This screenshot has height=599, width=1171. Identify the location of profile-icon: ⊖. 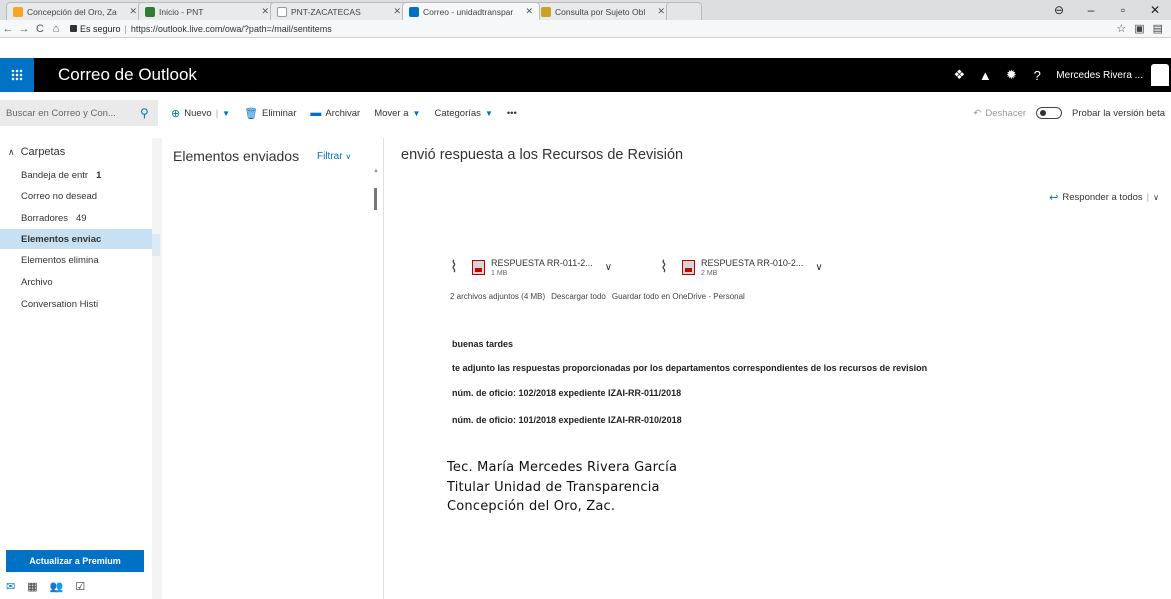
(1059, 10).